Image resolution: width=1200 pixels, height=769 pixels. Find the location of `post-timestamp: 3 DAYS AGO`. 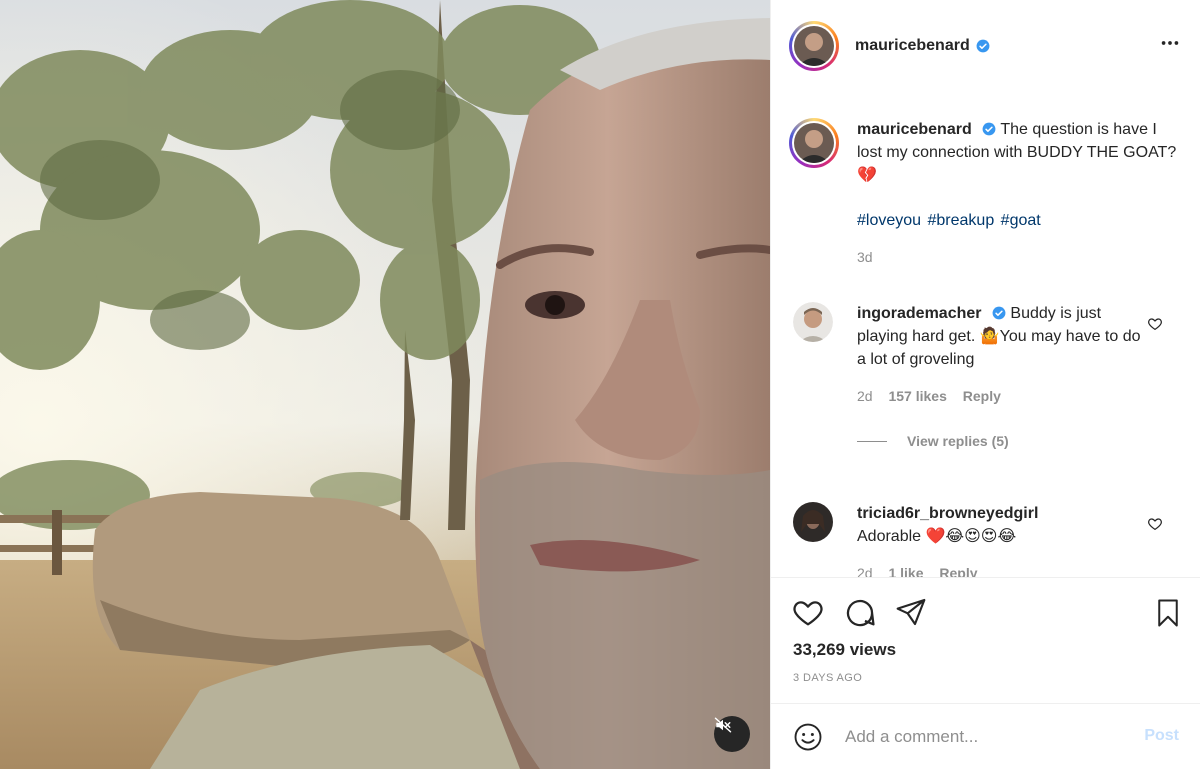

post-timestamp: 3 DAYS AGO is located at coordinates (827, 678).